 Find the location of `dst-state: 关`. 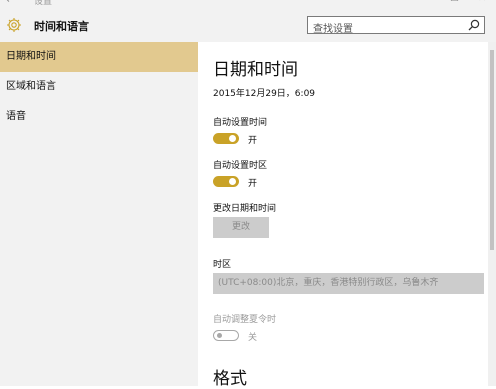

dst-state: 关 is located at coordinates (253, 338).